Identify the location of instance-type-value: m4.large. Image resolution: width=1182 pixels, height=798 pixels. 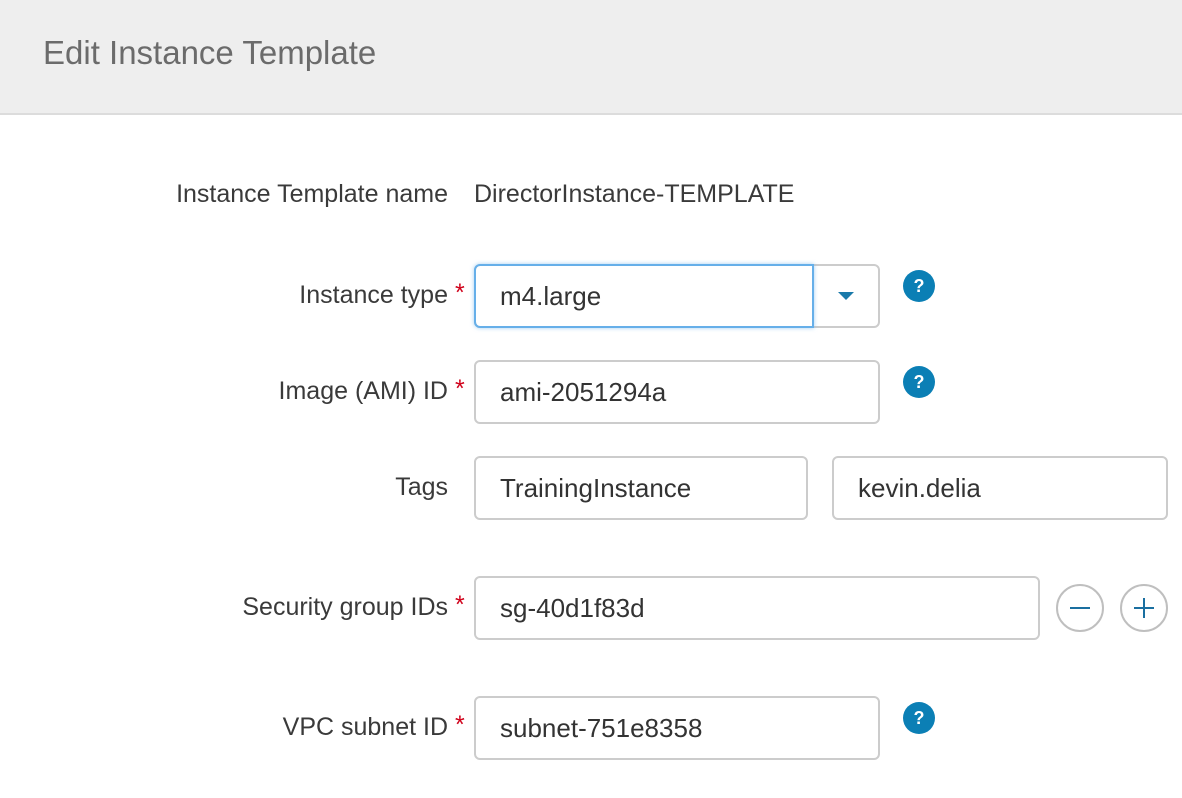
(644, 296).